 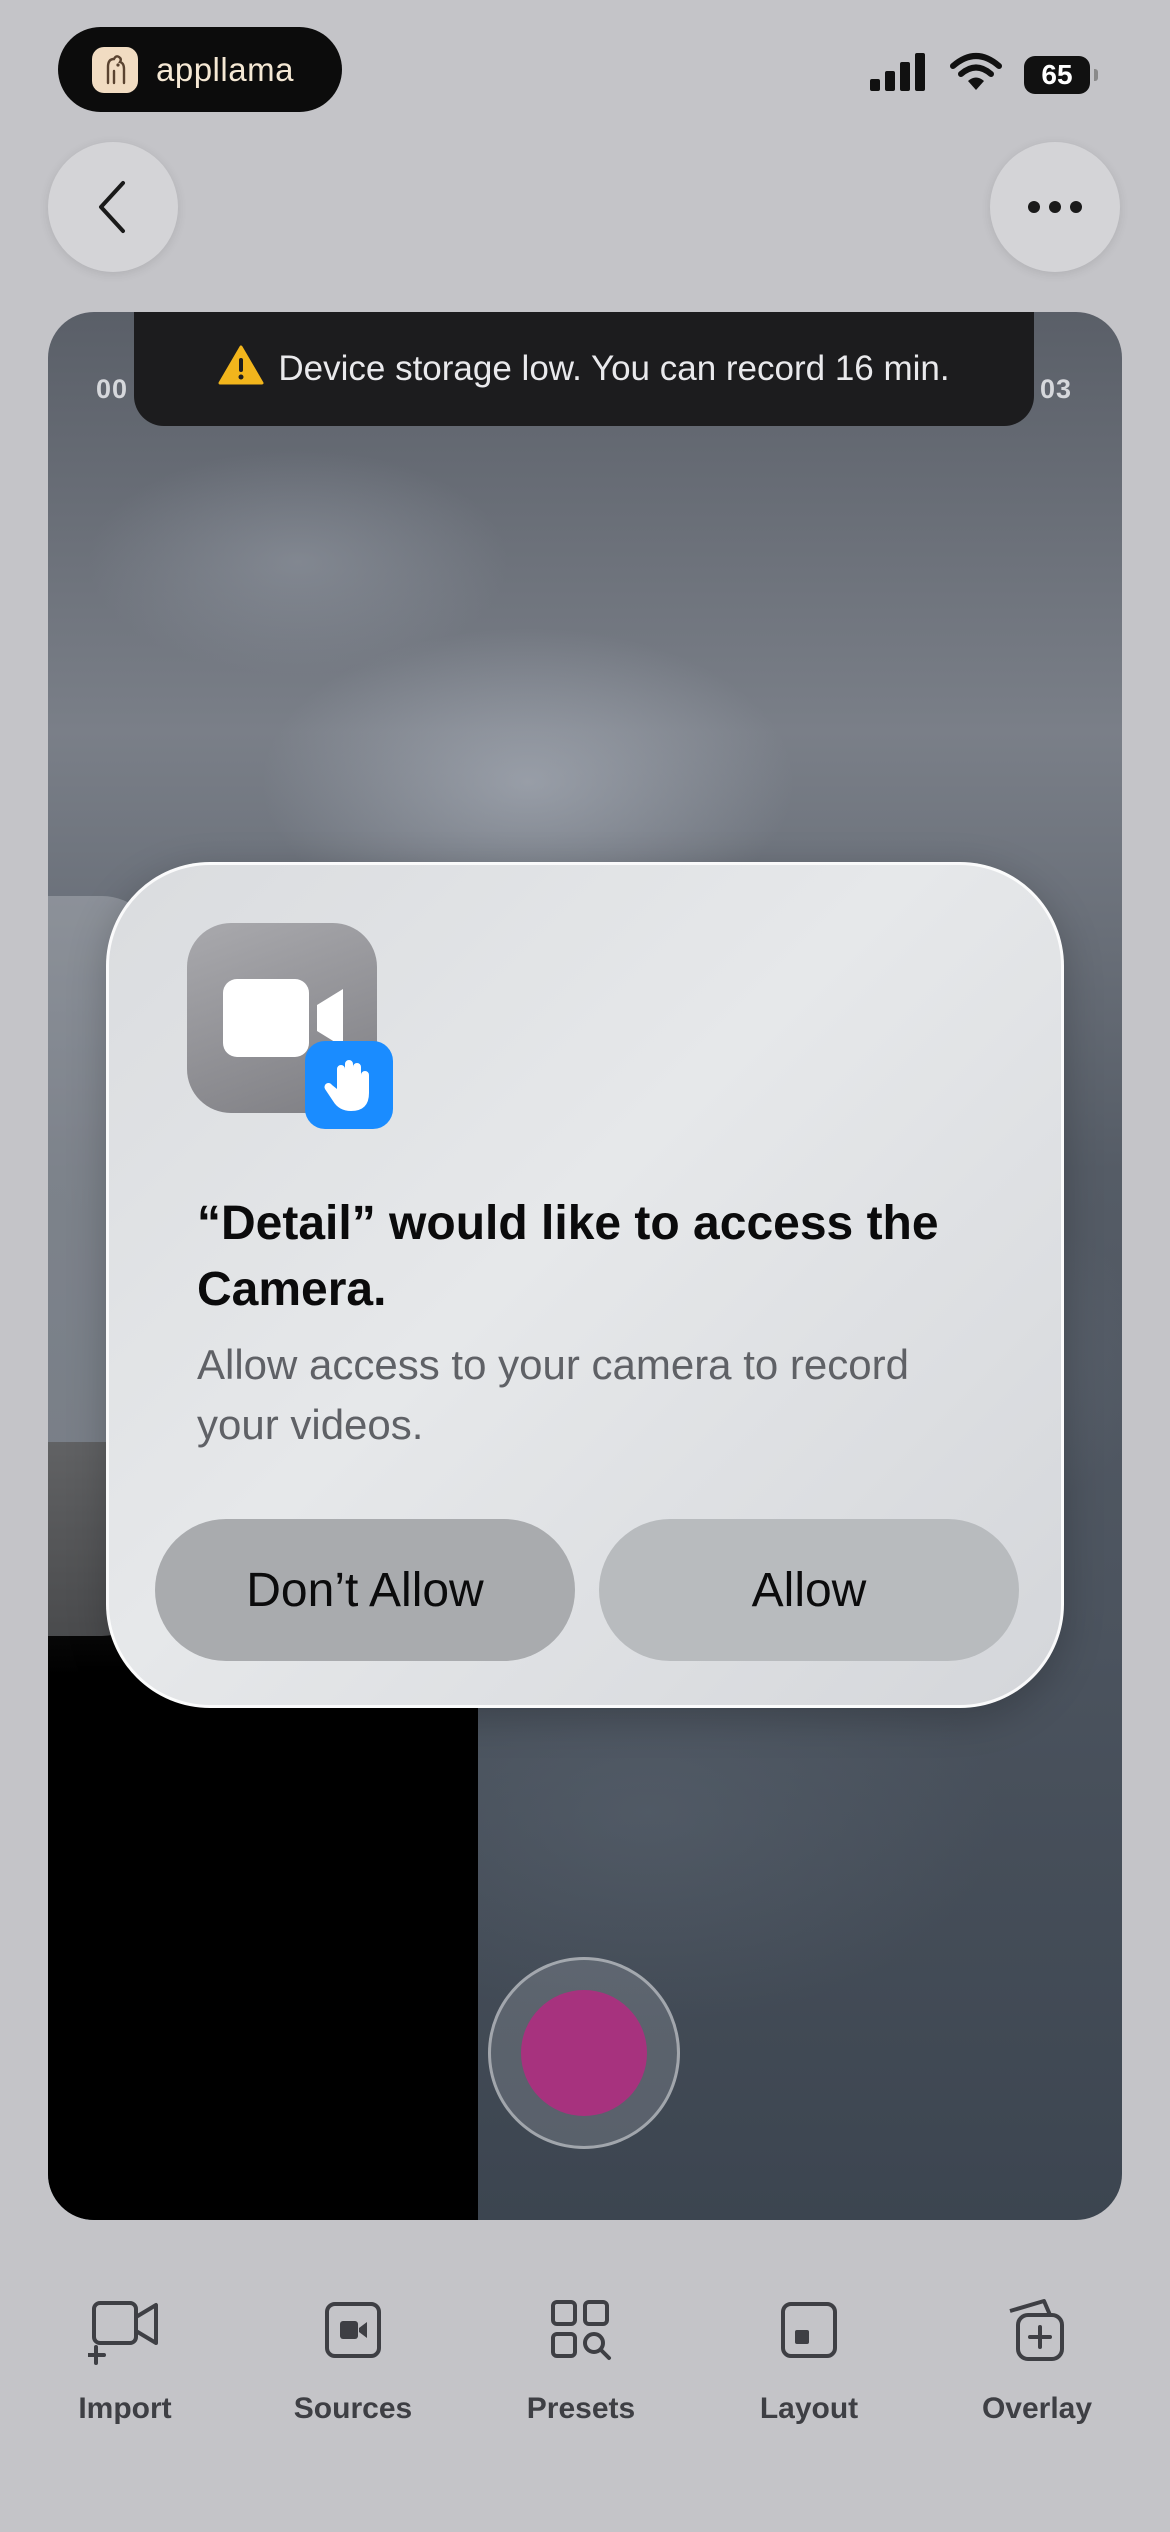 I want to click on tab-sources-label: Sources, so click(x=353, y=2408).